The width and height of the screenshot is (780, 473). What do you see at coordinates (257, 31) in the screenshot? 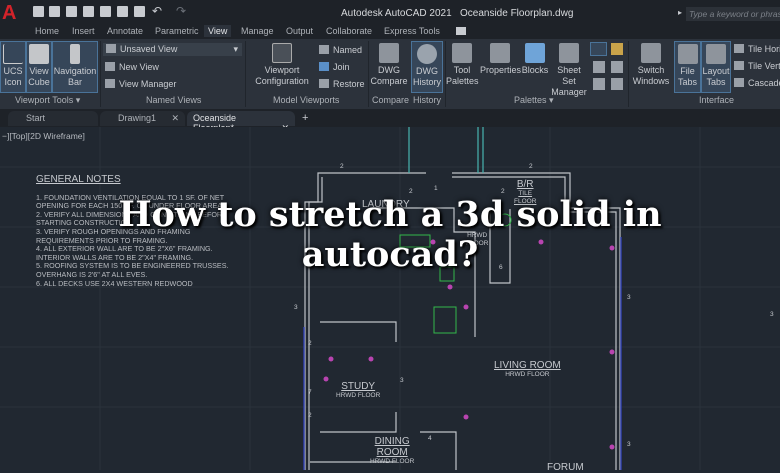
I see `tab-manage: Manage` at bounding box center [257, 31].